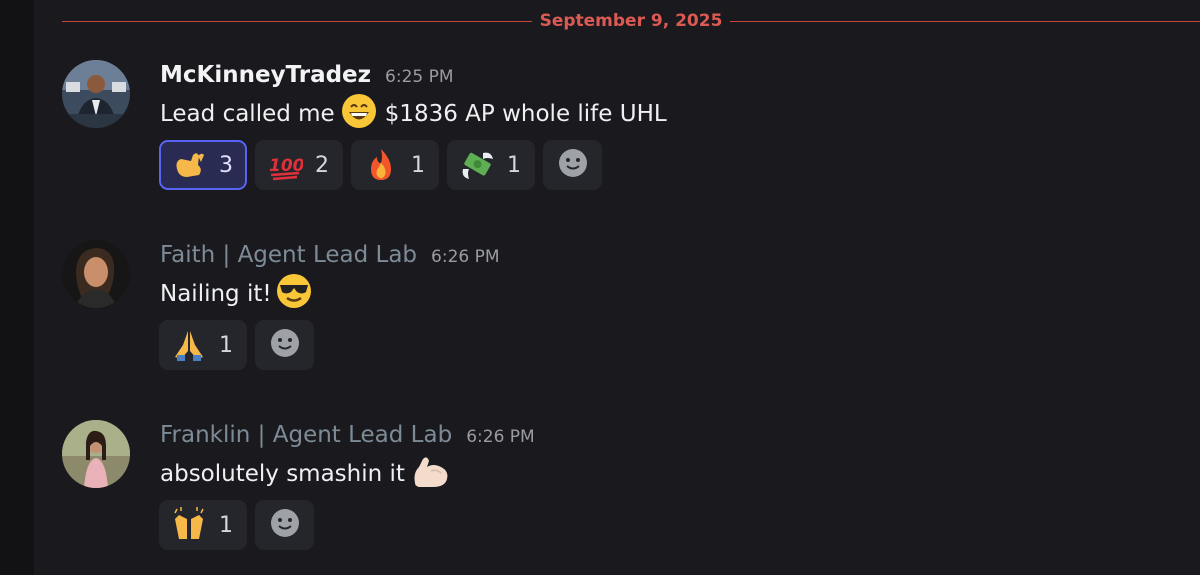 This screenshot has width=1200, height=575. I want to click on call-me-hand-icon, so click(189, 165).